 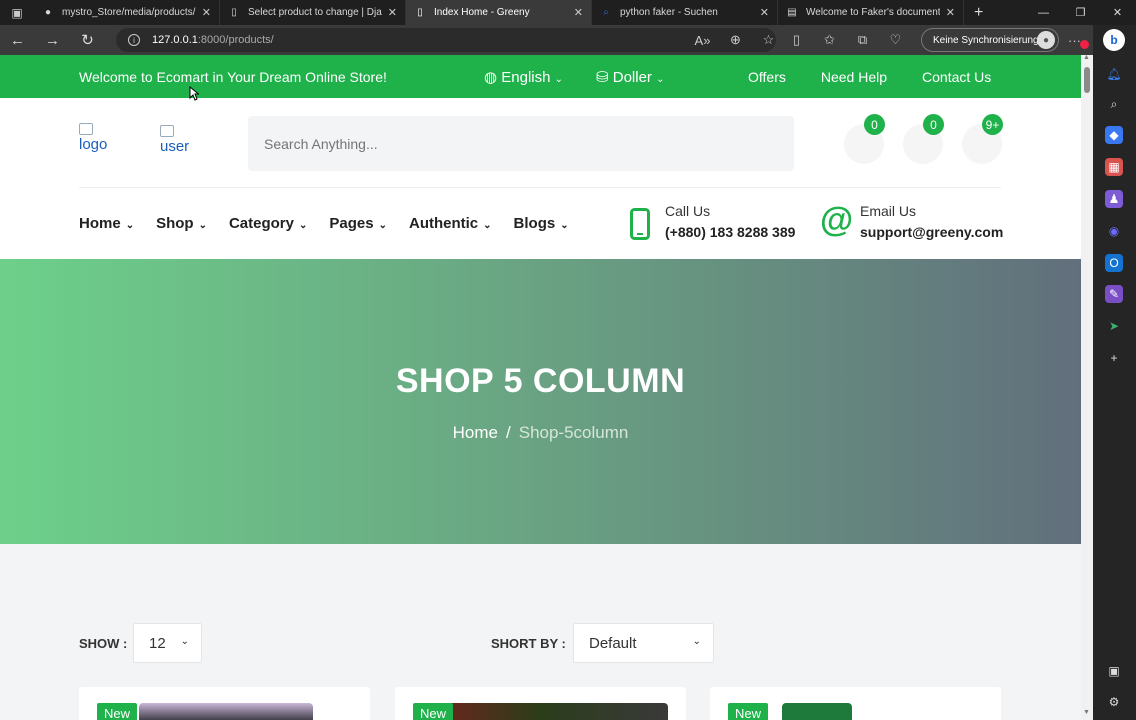 I want to click on url-text: 127.0.0.1:8000/products/, so click(x=213, y=40).